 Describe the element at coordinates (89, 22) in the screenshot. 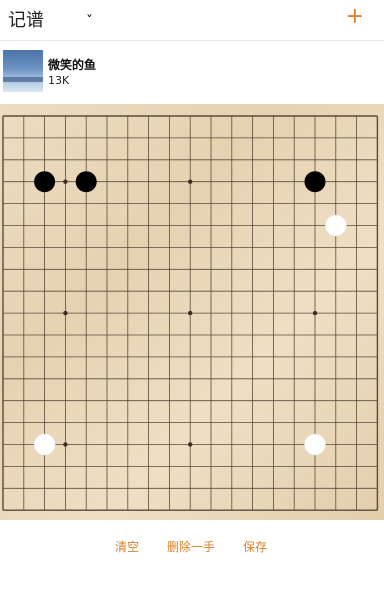

I see `cursor-icon: ˇ` at that location.